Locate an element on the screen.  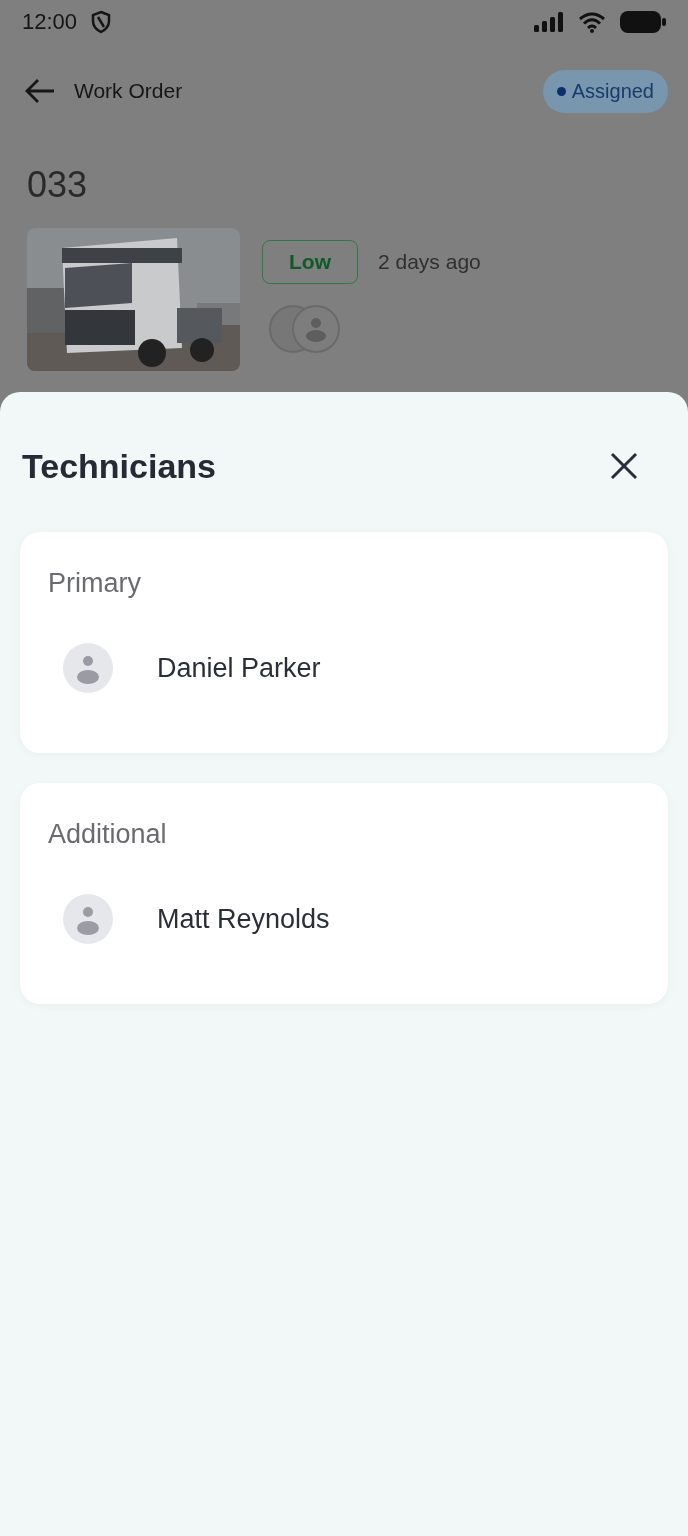
technician-name: Daniel Parker is located at coordinates (239, 668).